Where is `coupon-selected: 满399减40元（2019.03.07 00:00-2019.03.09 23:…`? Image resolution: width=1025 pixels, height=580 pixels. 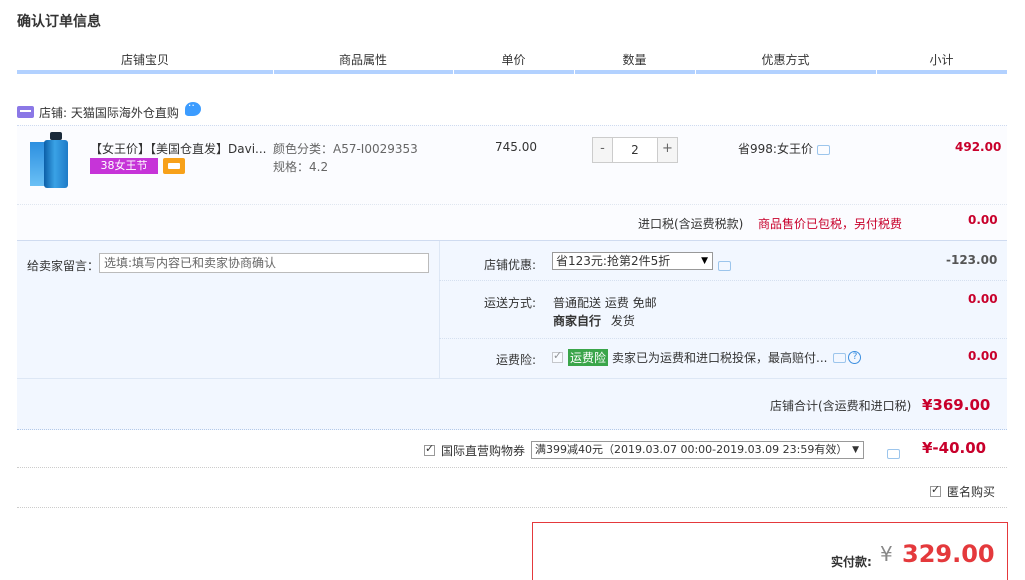 coupon-selected: 满399减40元（2019.03.07 00:00-2019.03.09 23:… is located at coordinates (691, 449).